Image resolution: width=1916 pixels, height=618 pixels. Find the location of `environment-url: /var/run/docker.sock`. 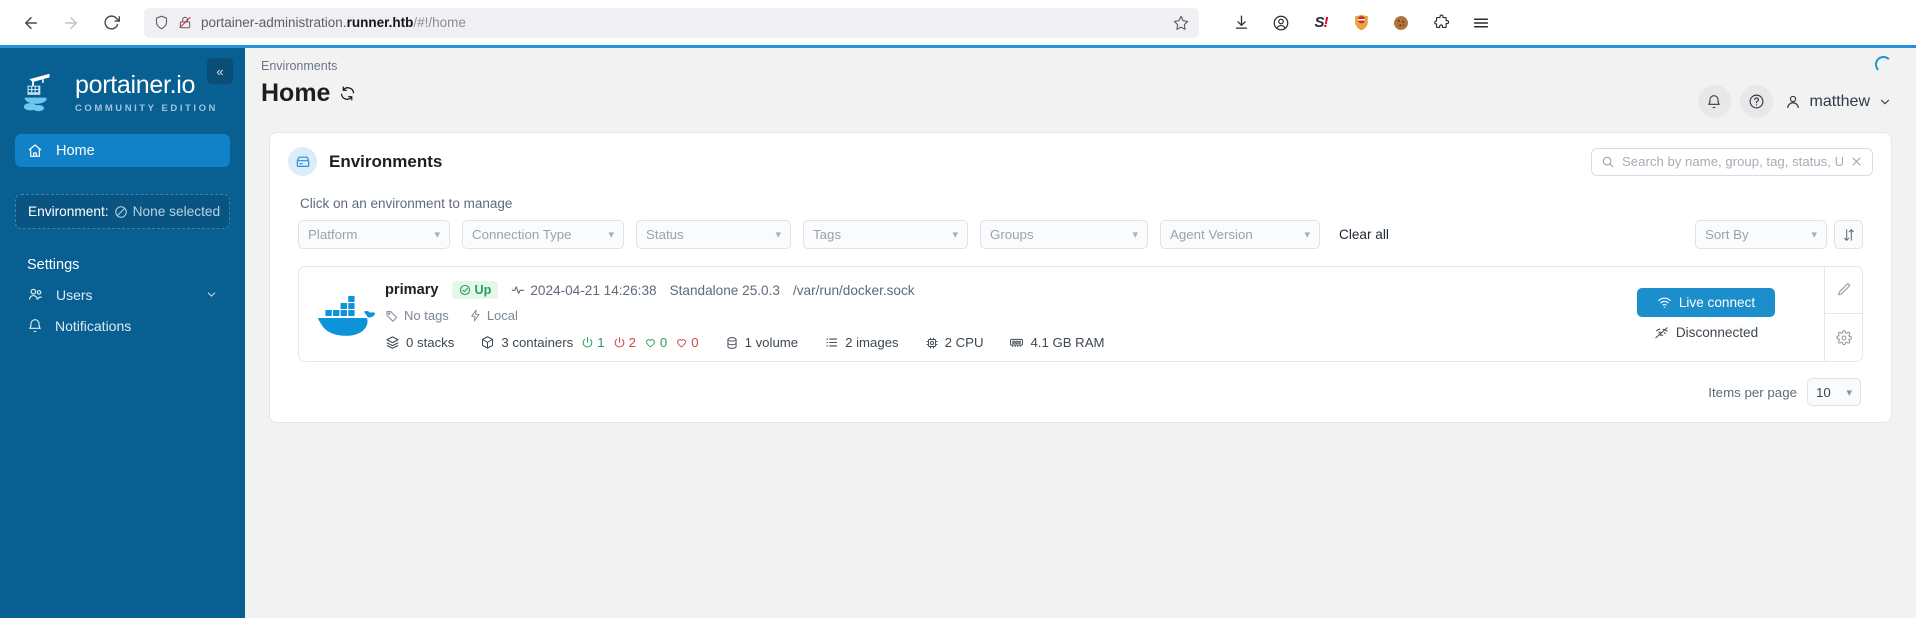

environment-url: /var/run/docker.sock is located at coordinates (853, 290).